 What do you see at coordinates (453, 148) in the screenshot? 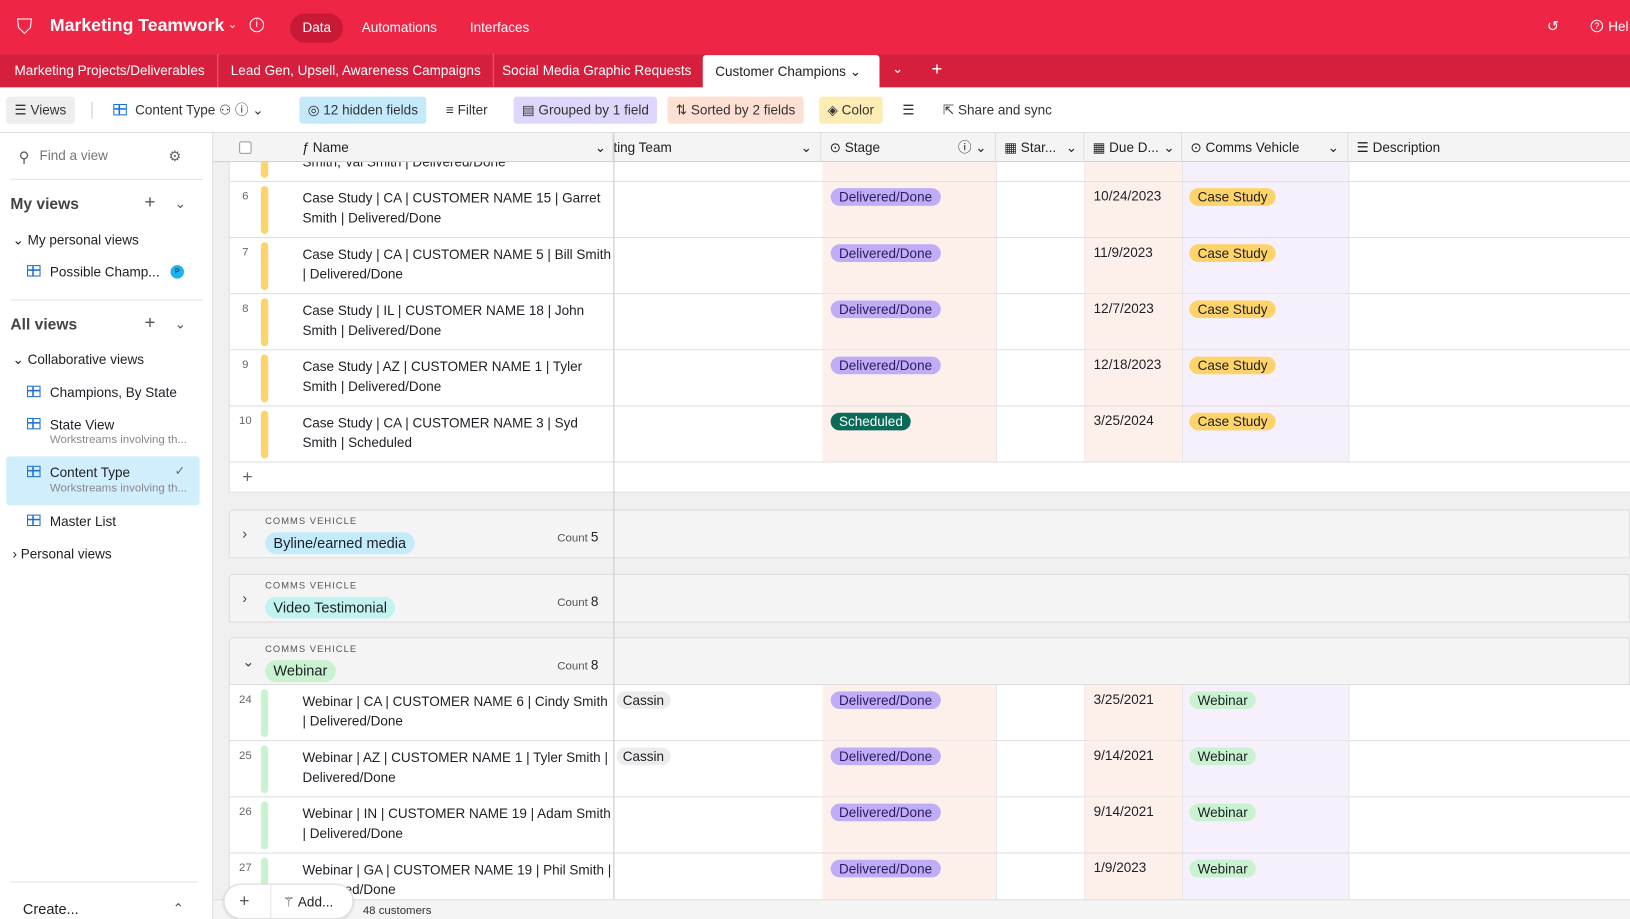
I see `column-header-name: ƒ Name ⌄` at bounding box center [453, 148].